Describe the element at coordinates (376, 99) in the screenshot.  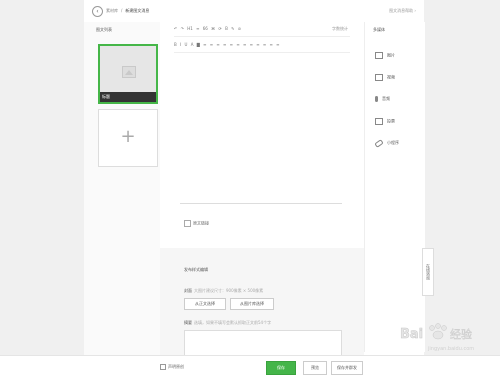
I see `audio-icon` at that location.